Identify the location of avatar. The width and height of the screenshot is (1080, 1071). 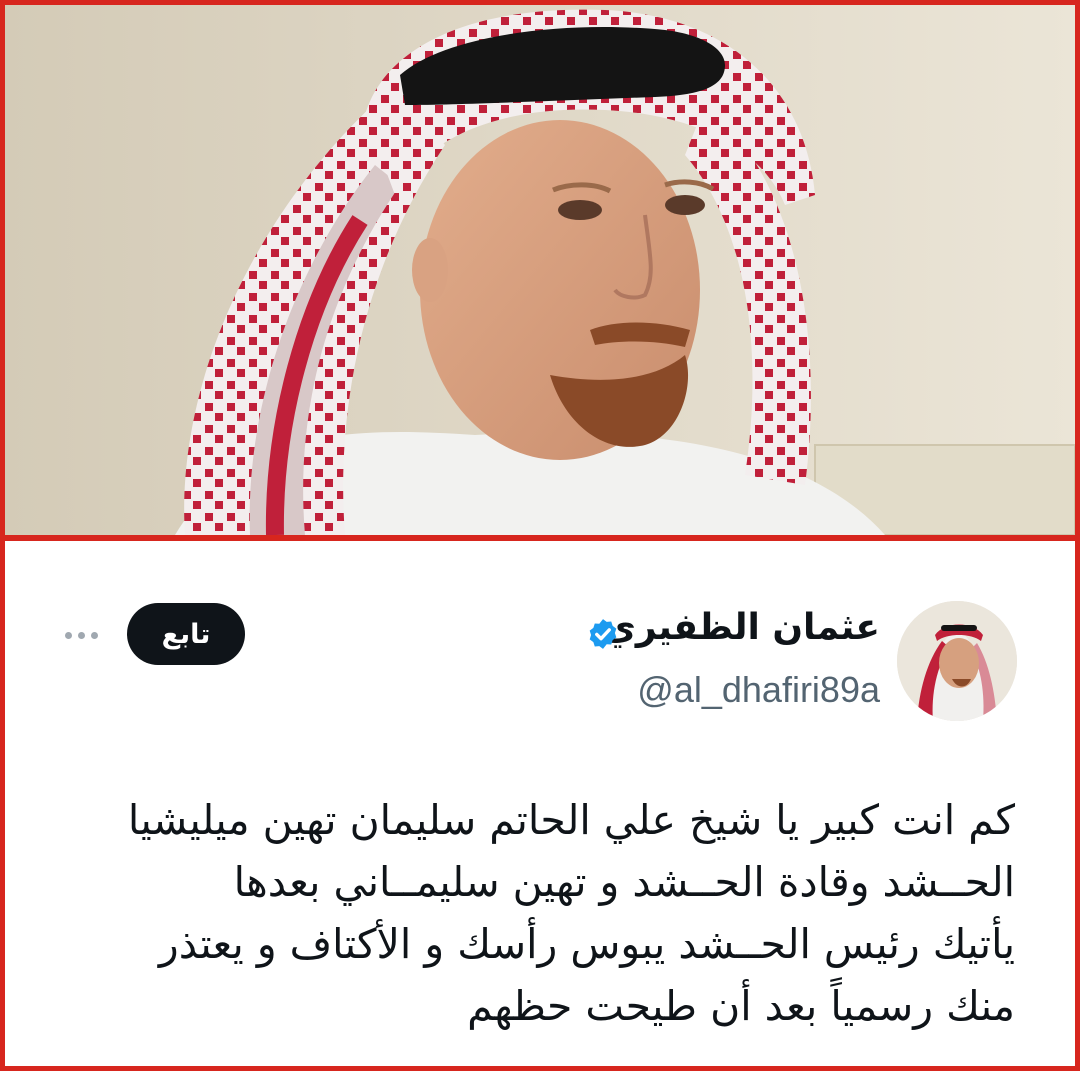
(957, 661).